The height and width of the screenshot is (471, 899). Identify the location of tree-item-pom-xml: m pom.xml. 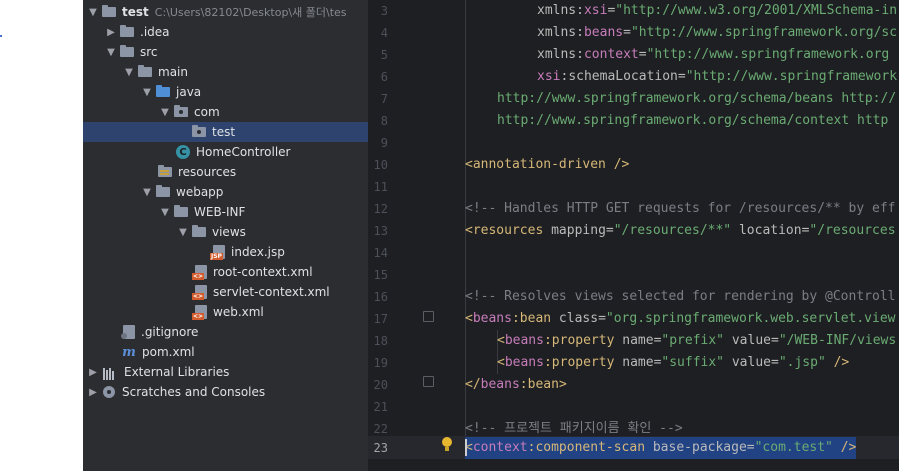
(225, 352).